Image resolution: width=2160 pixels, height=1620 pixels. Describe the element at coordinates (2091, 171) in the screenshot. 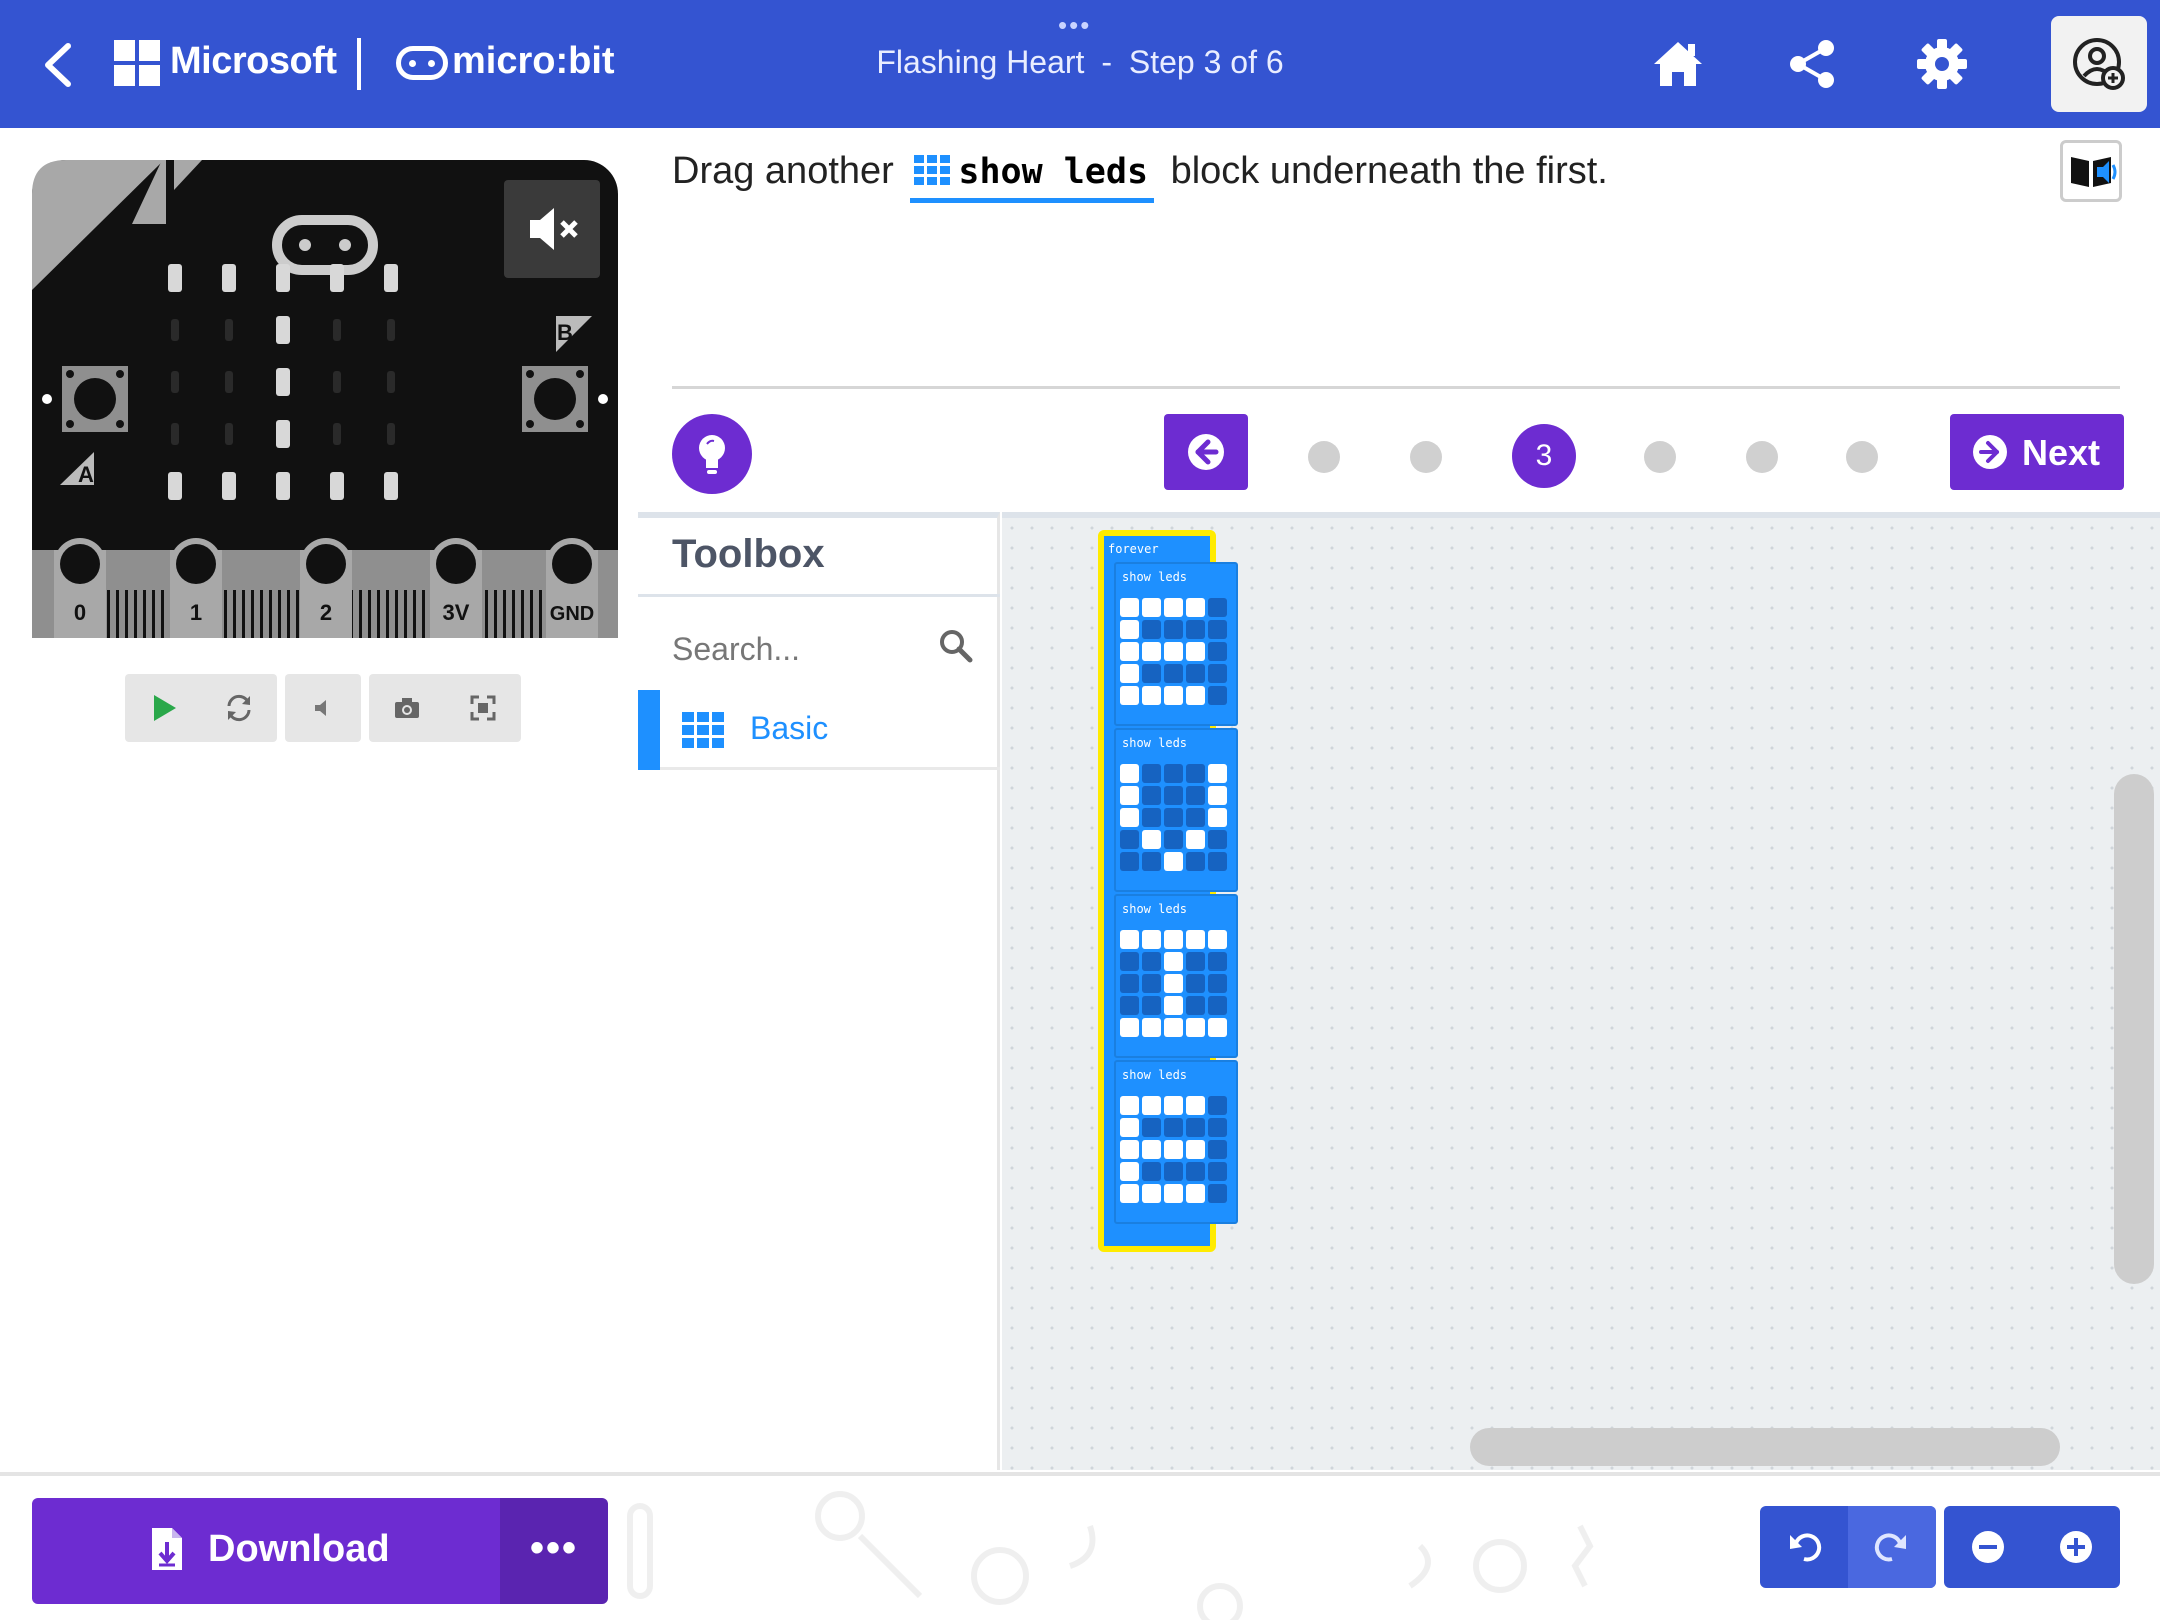

I see `read-aloud-button` at that location.